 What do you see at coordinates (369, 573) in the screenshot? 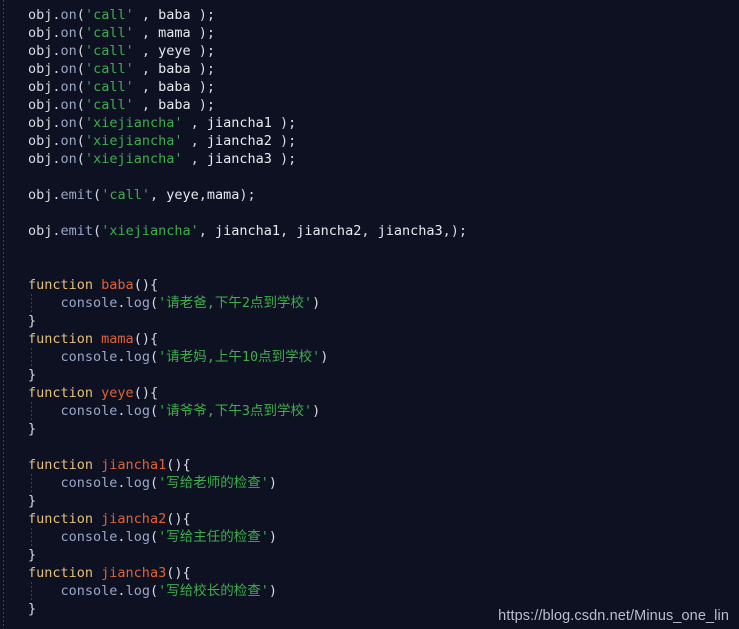
I see `code-line: function jiancha3(){` at bounding box center [369, 573].